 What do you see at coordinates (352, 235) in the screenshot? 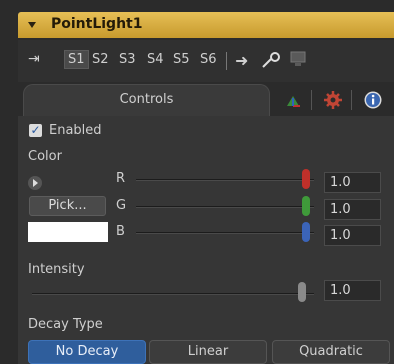
I see `blue-value-field: 1.0` at bounding box center [352, 235].